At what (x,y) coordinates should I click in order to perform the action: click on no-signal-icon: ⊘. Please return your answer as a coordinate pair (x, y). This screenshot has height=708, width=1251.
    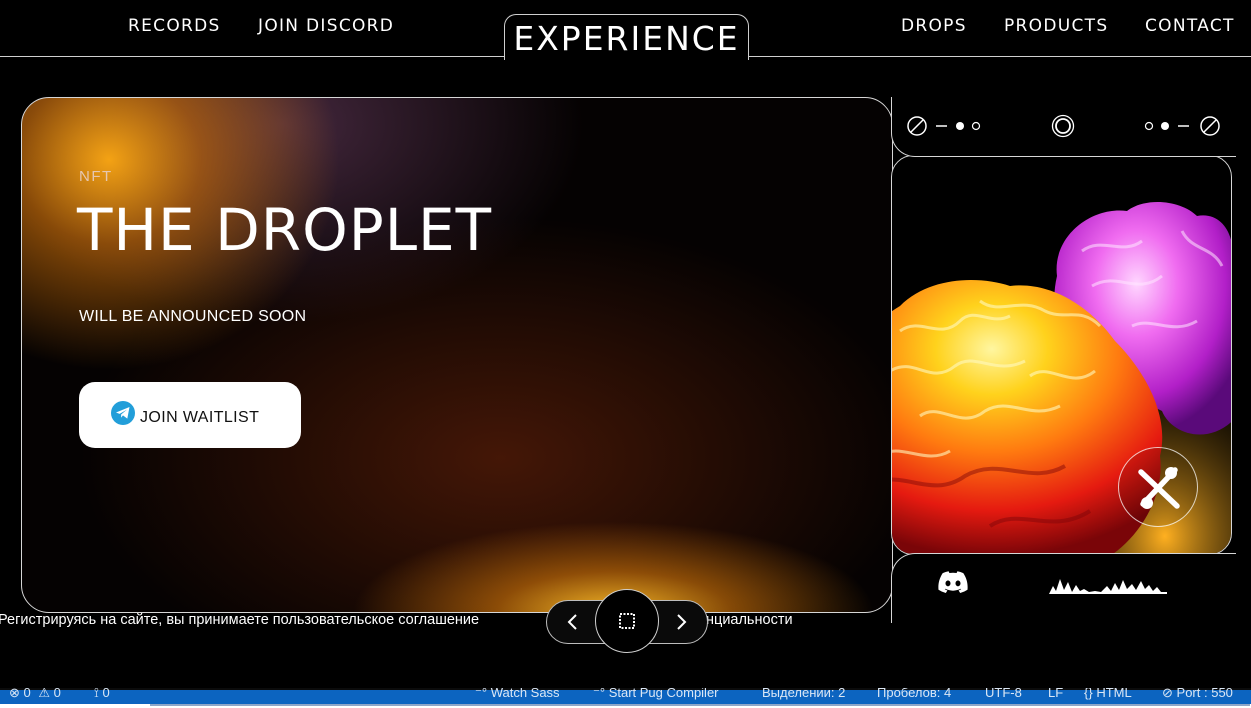
    Looking at the image, I should click on (1167, 694).